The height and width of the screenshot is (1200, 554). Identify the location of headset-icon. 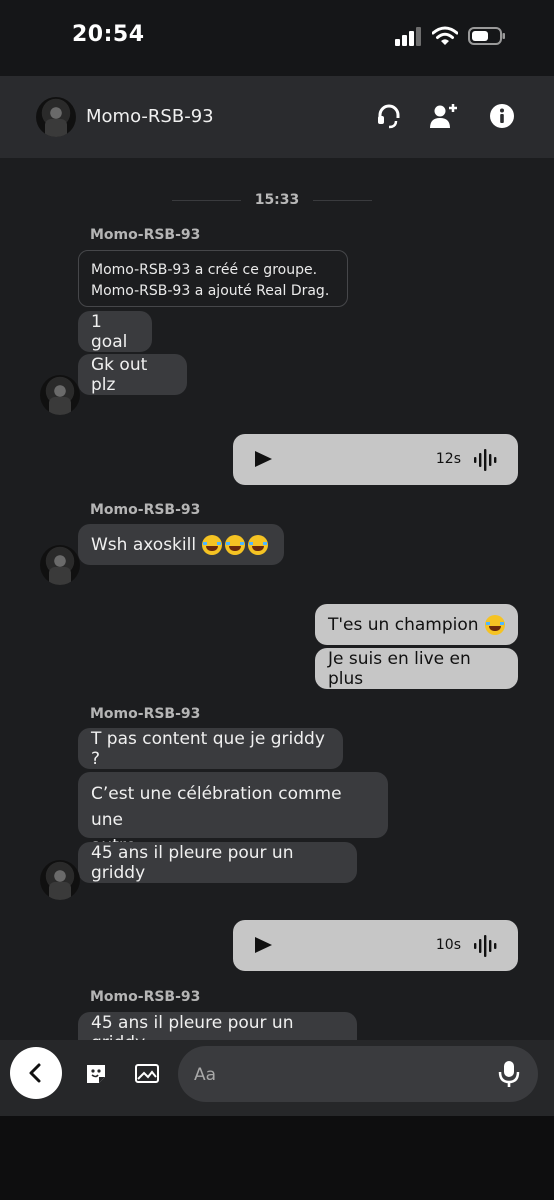
(389, 116).